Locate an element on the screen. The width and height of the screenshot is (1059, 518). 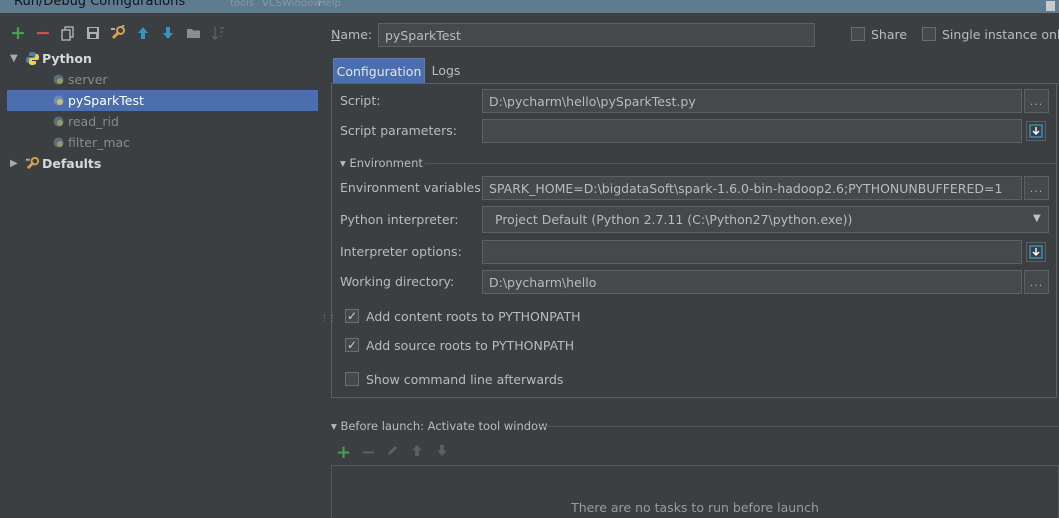
before-launch-task-list: There are no tasks to run before launch is located at coordinates (695, 491).